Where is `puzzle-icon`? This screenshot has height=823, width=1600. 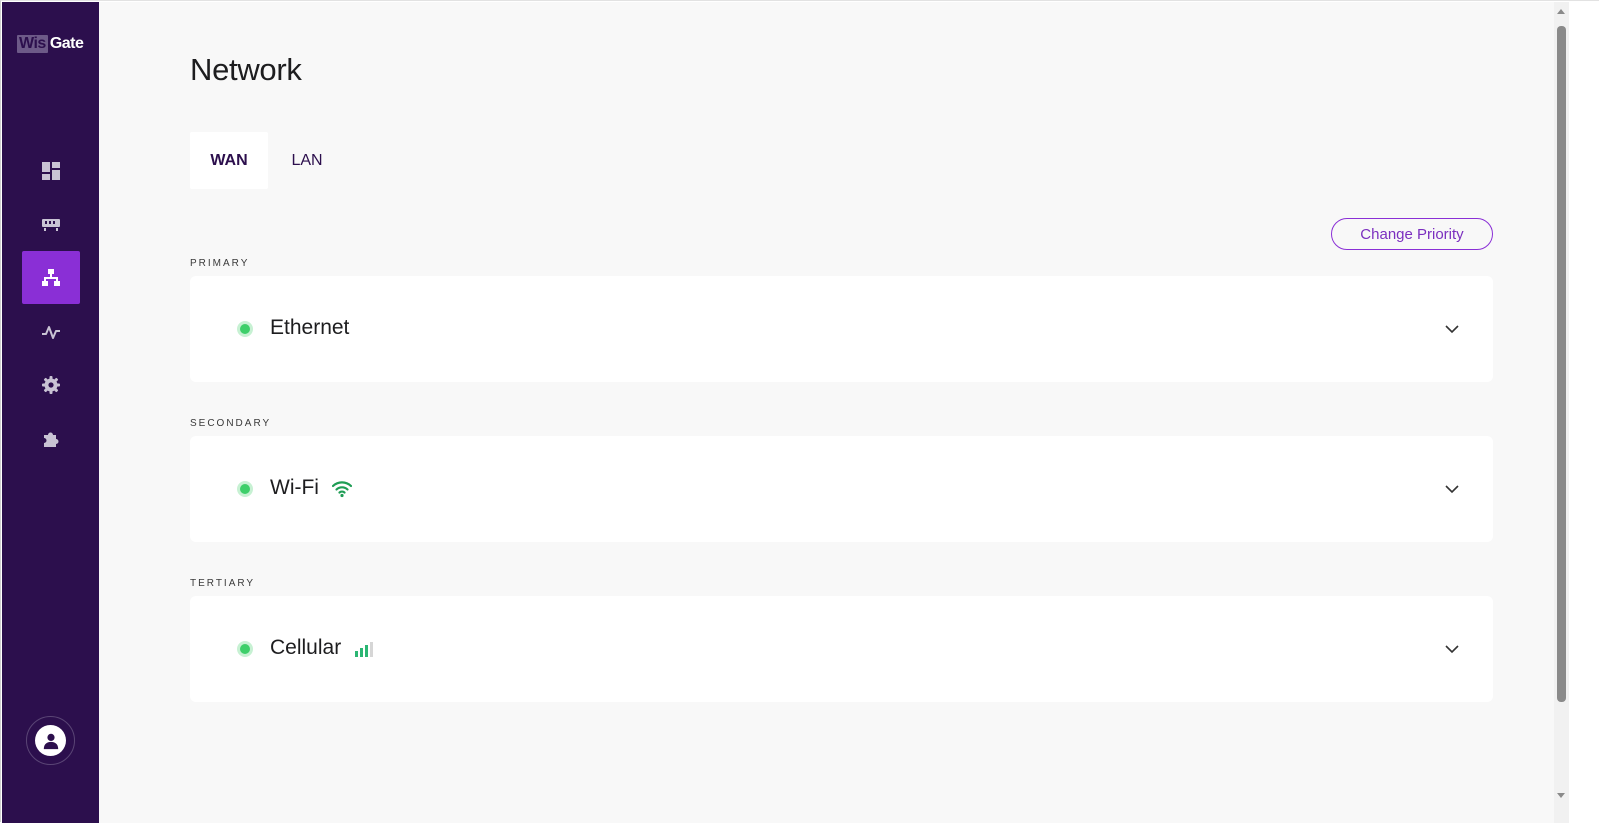
puzzle-icon is located at coordinates (51, 439).